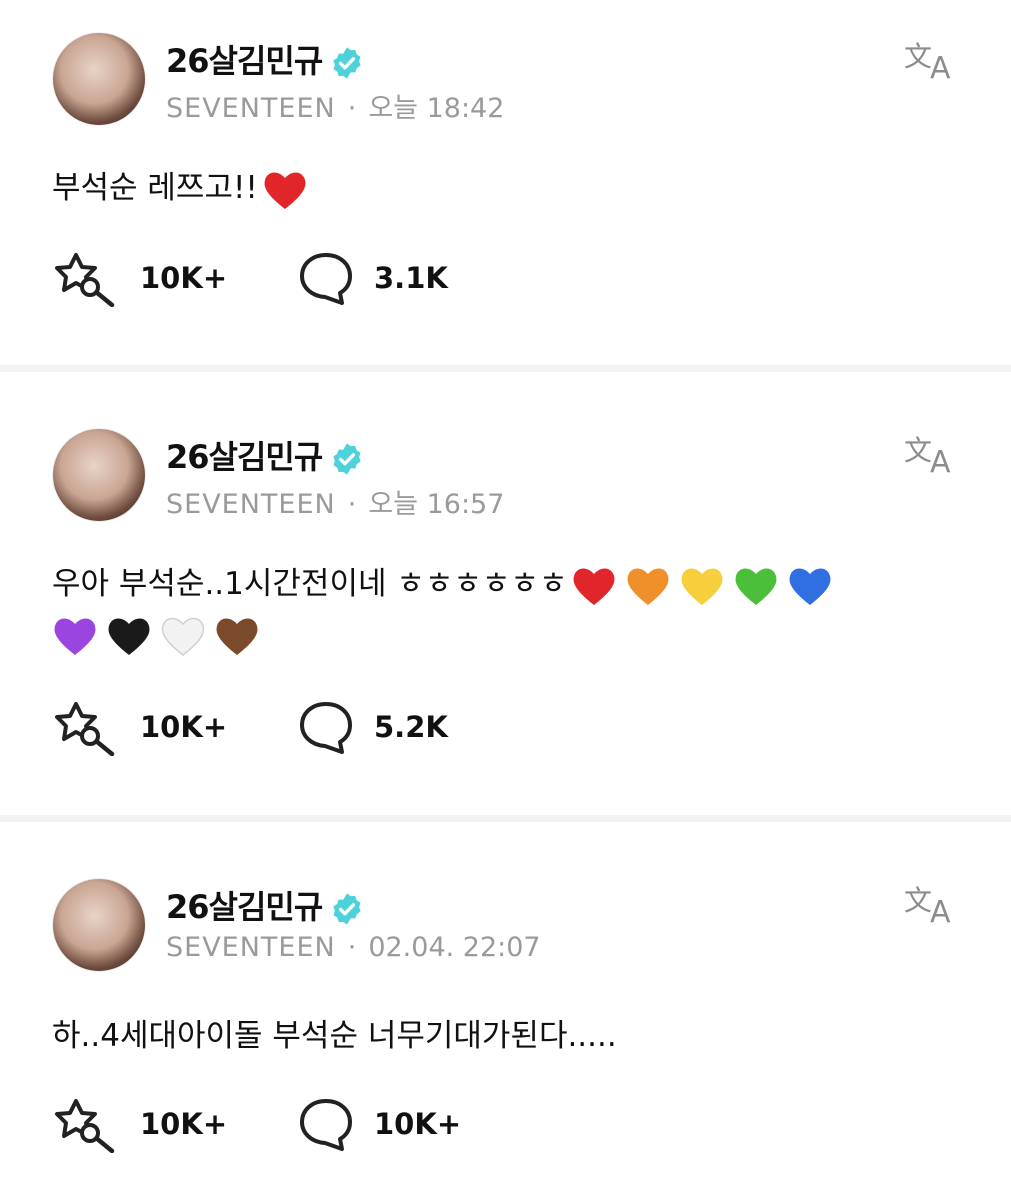 This screenshot has width=1011, height=1200. What do you see at coordinates (454, 947) in the screenshot?
I see `timestamp: 02.04. 22:07` at bounding box center [454, 947].